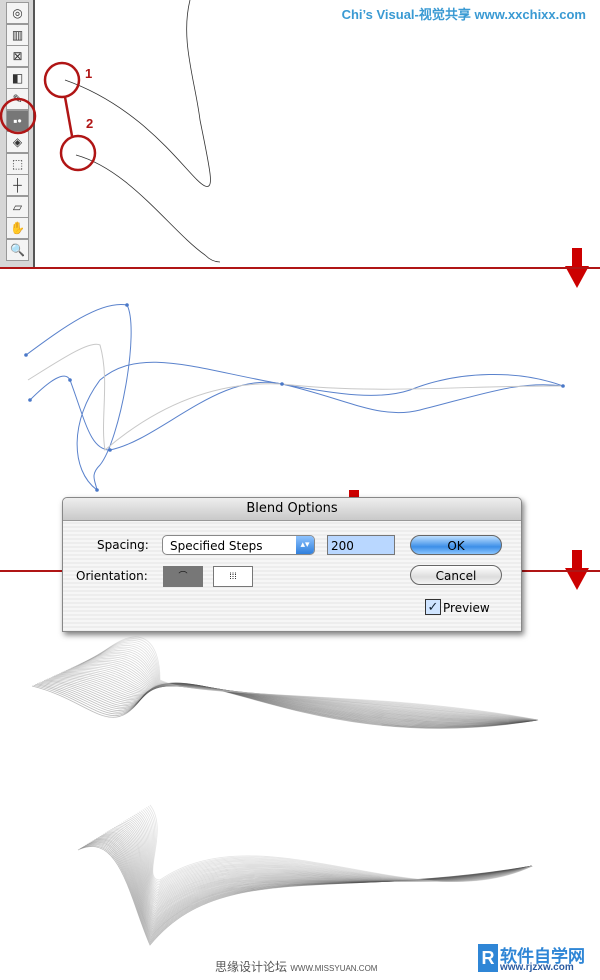 This screenshot has height=980, width=600. What do you see at coordinates (112, 576) in the screenshot?
I see `orientation-label: Orientation:` at bounding box center [112, 576].